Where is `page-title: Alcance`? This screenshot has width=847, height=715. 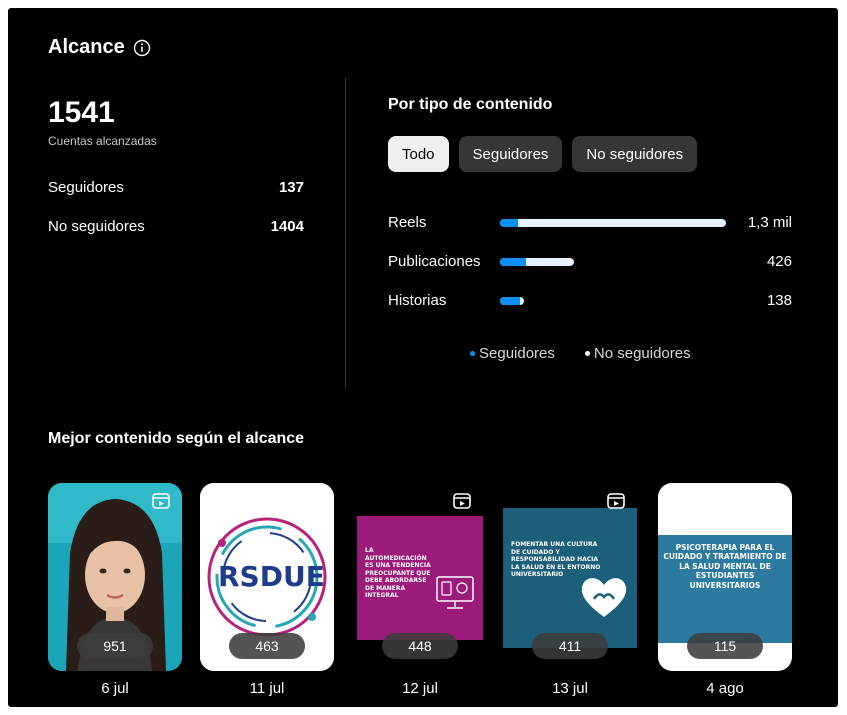 page-title: Alcance is located at coordinates (86, 47).